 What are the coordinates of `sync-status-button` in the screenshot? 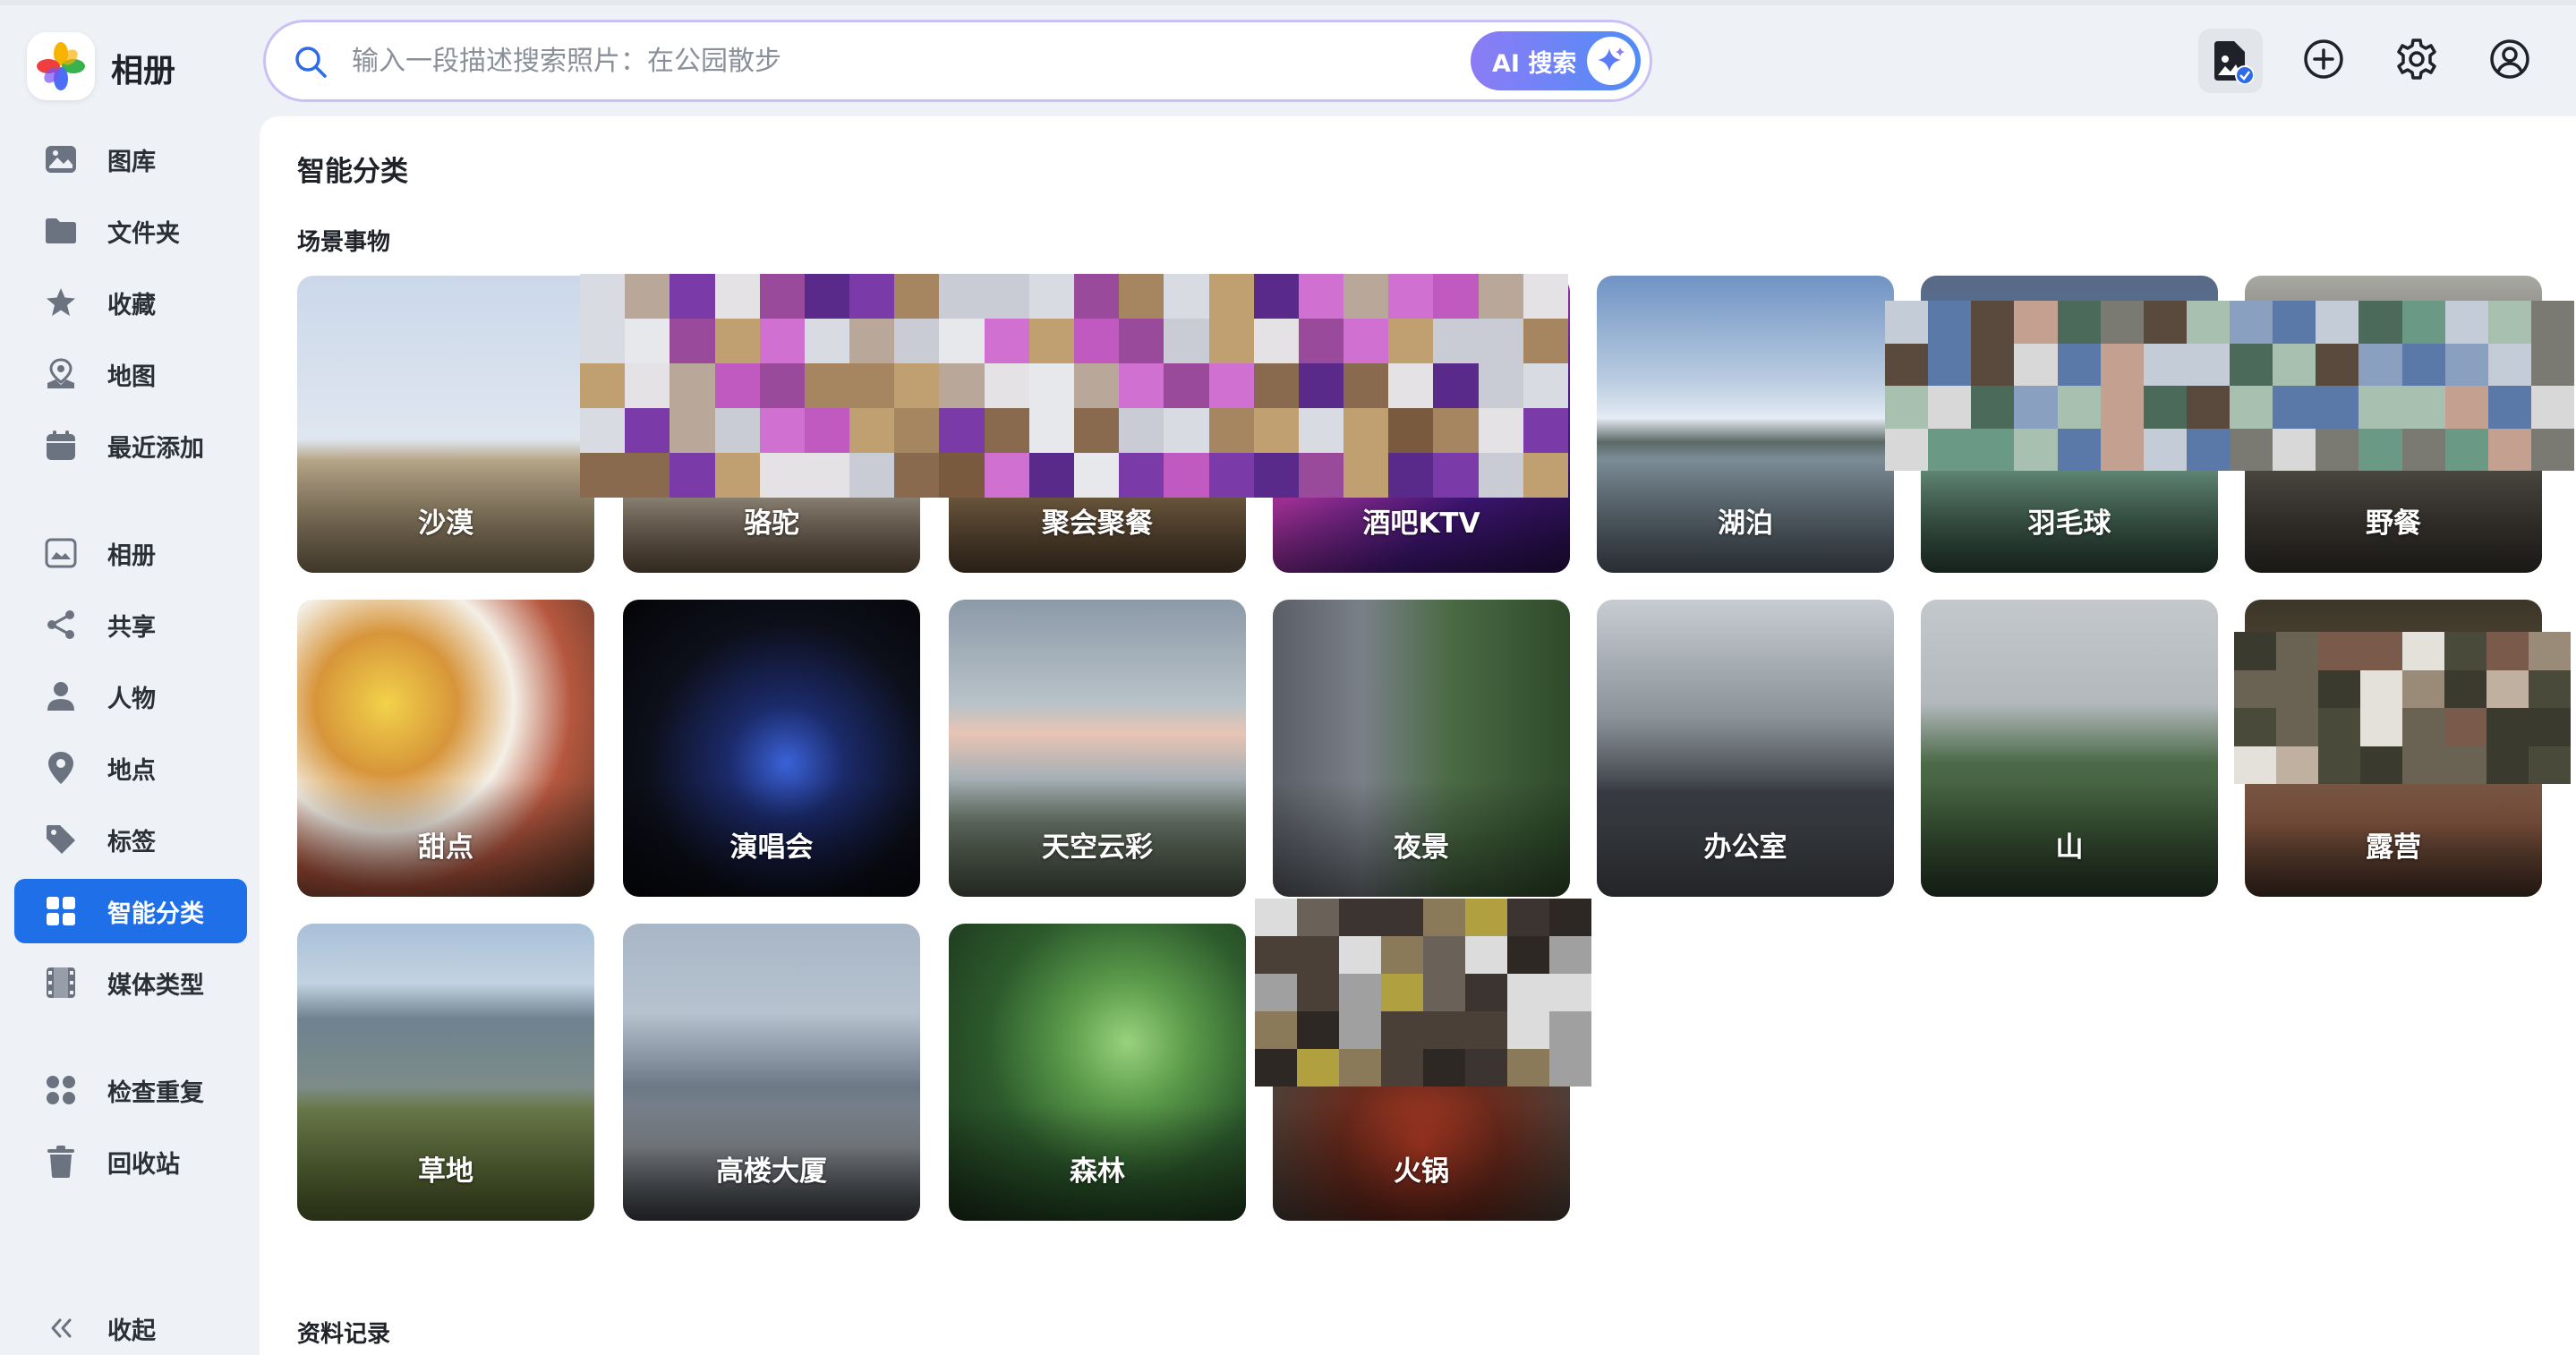 It's located at (2230, 61).